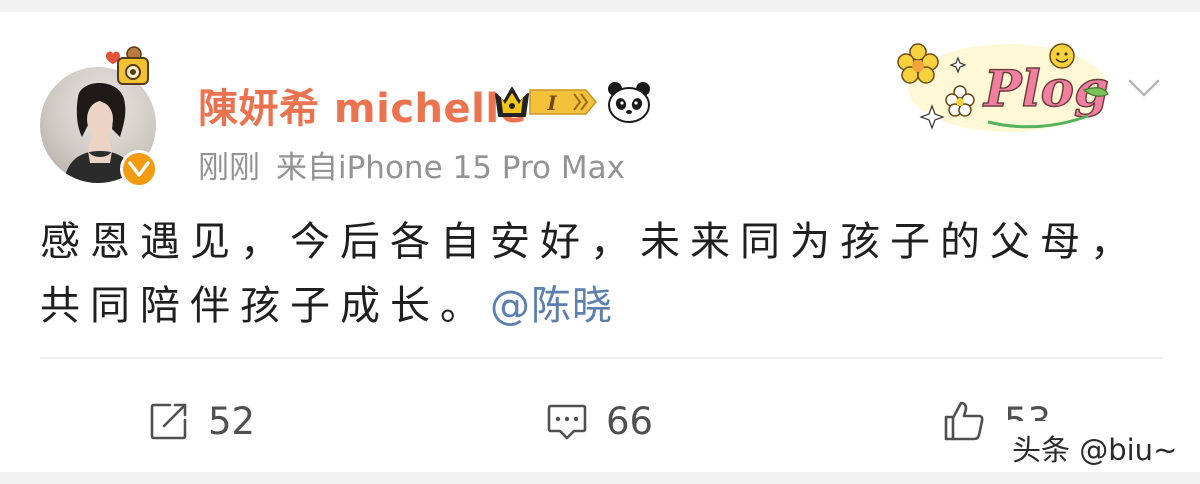  What do you see at coordinates (630, 421) in the screenshot?
I see `comment-count: 66` at bounding box center [630, 421].